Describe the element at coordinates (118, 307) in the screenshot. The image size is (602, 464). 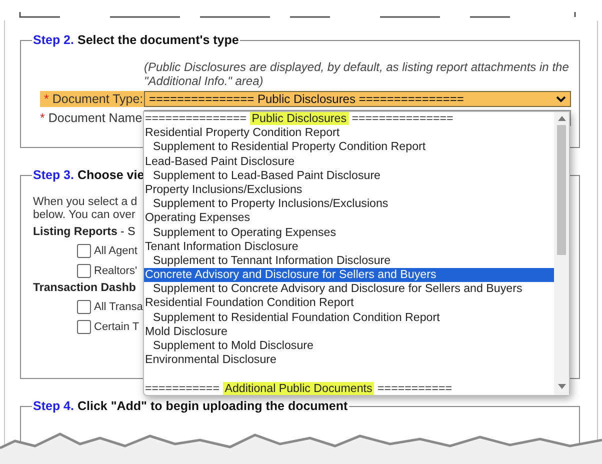
I see `checkbox-label: All Transa` at that location.